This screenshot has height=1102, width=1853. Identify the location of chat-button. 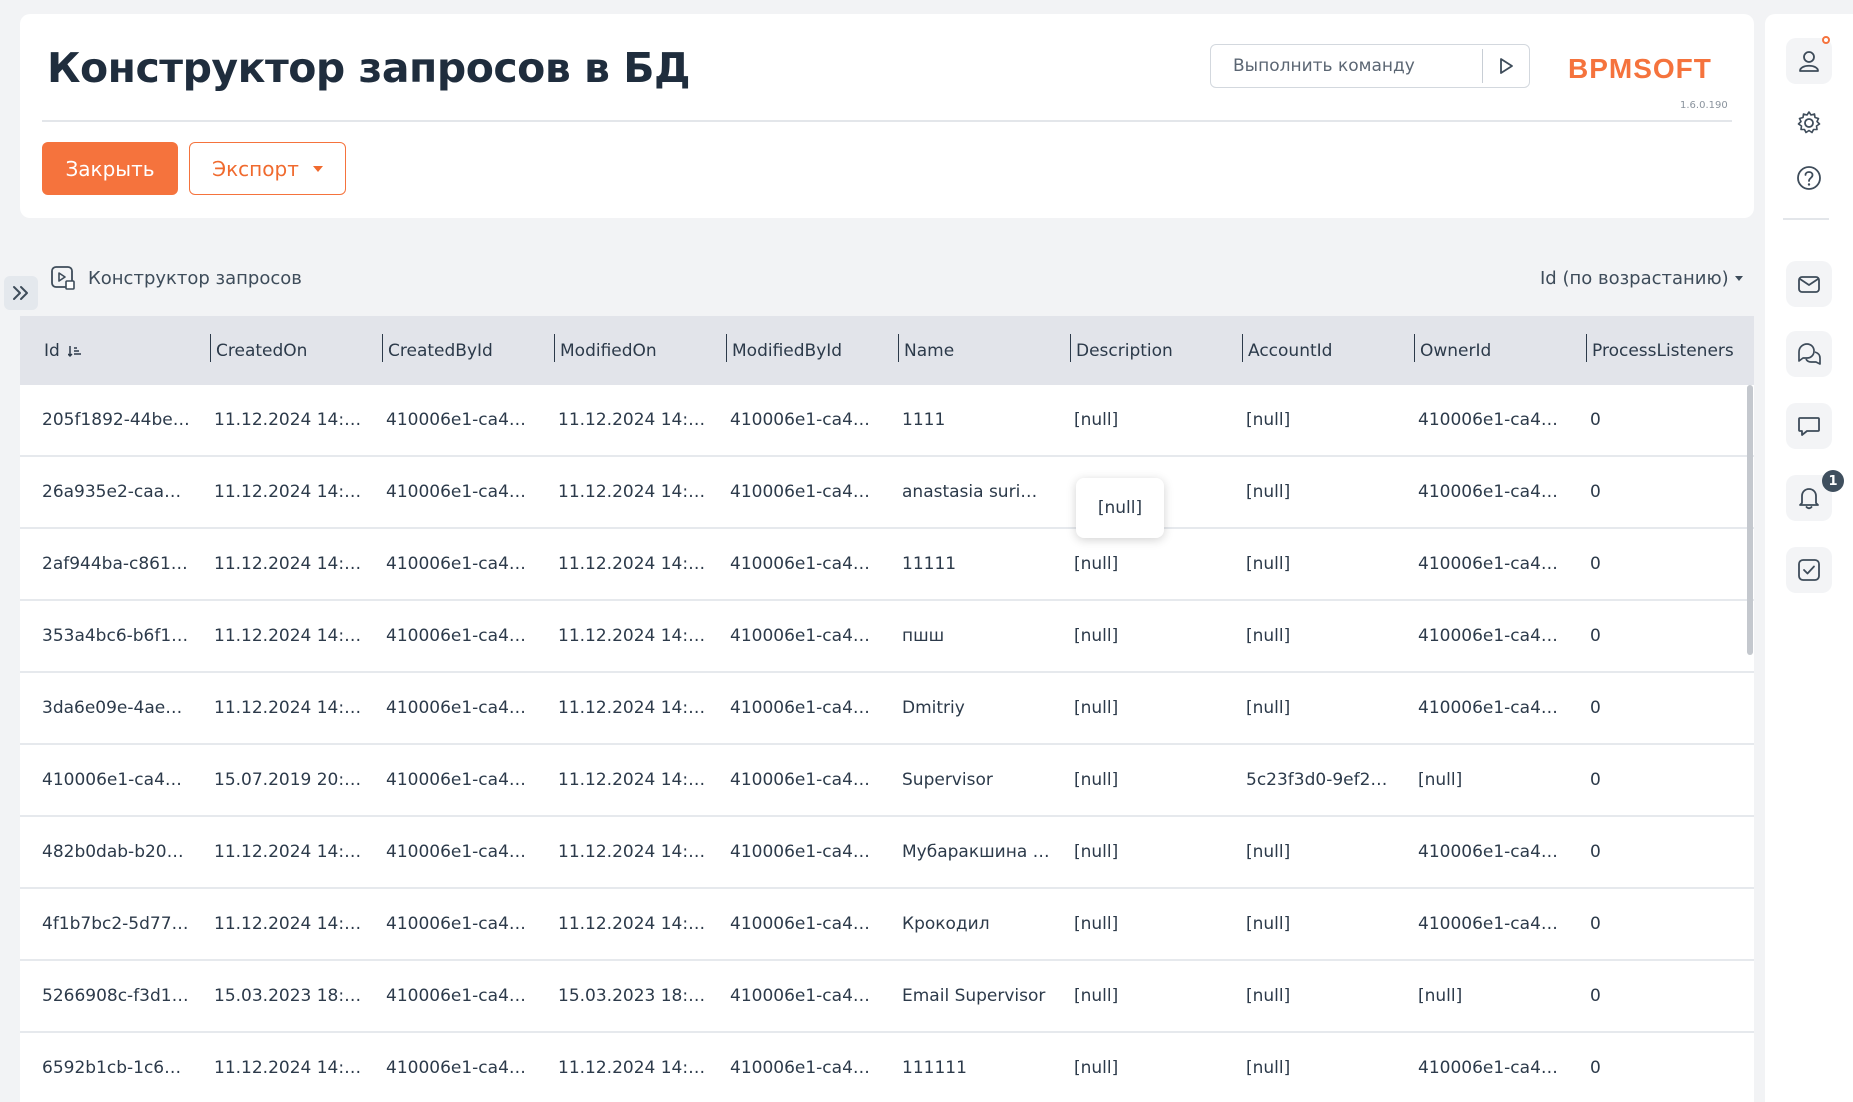
(1809, 354).